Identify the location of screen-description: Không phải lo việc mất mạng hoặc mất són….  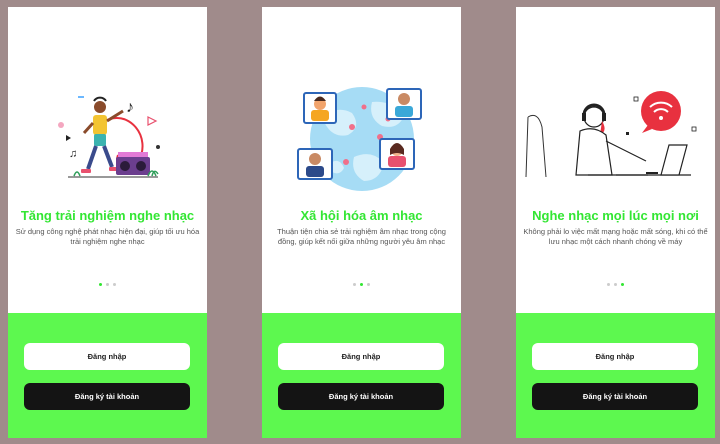
(615, 236).